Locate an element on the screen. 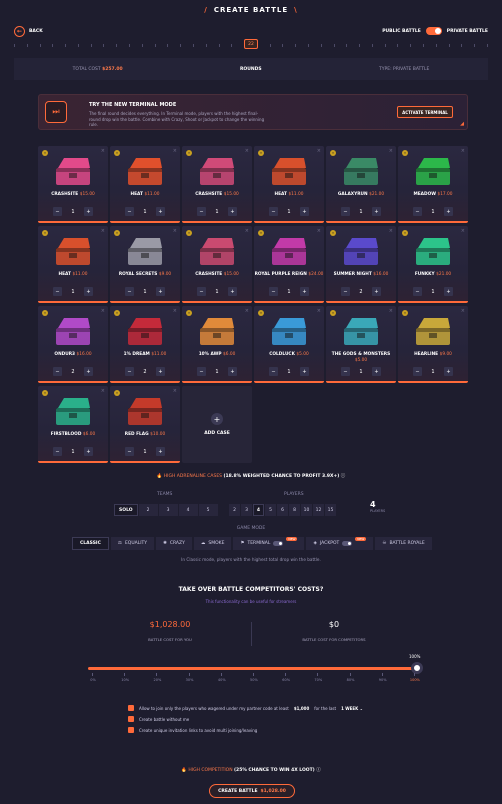 The width and height of the screenshot is (502, 804). player-option: 15 is located at coordinates (330, 510).